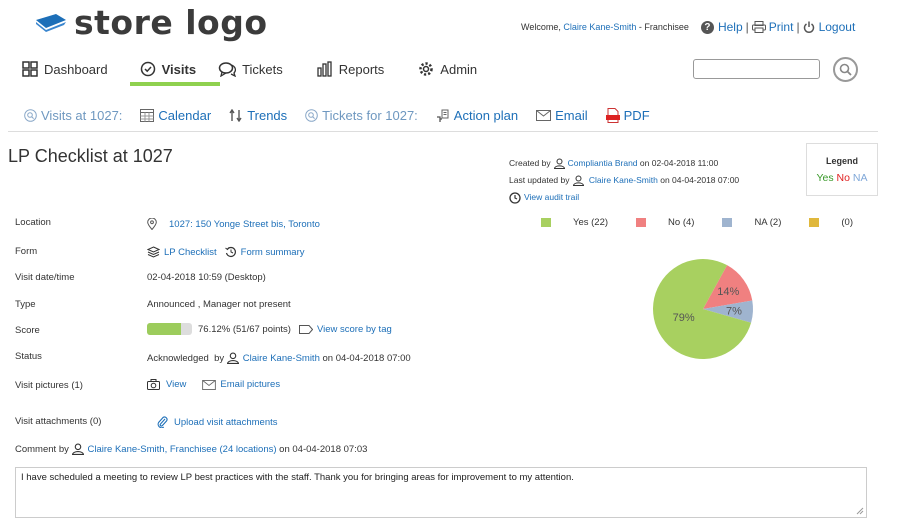  I want to click on answers-pie-chart: 14% 7% 79%, so click(703, 309).